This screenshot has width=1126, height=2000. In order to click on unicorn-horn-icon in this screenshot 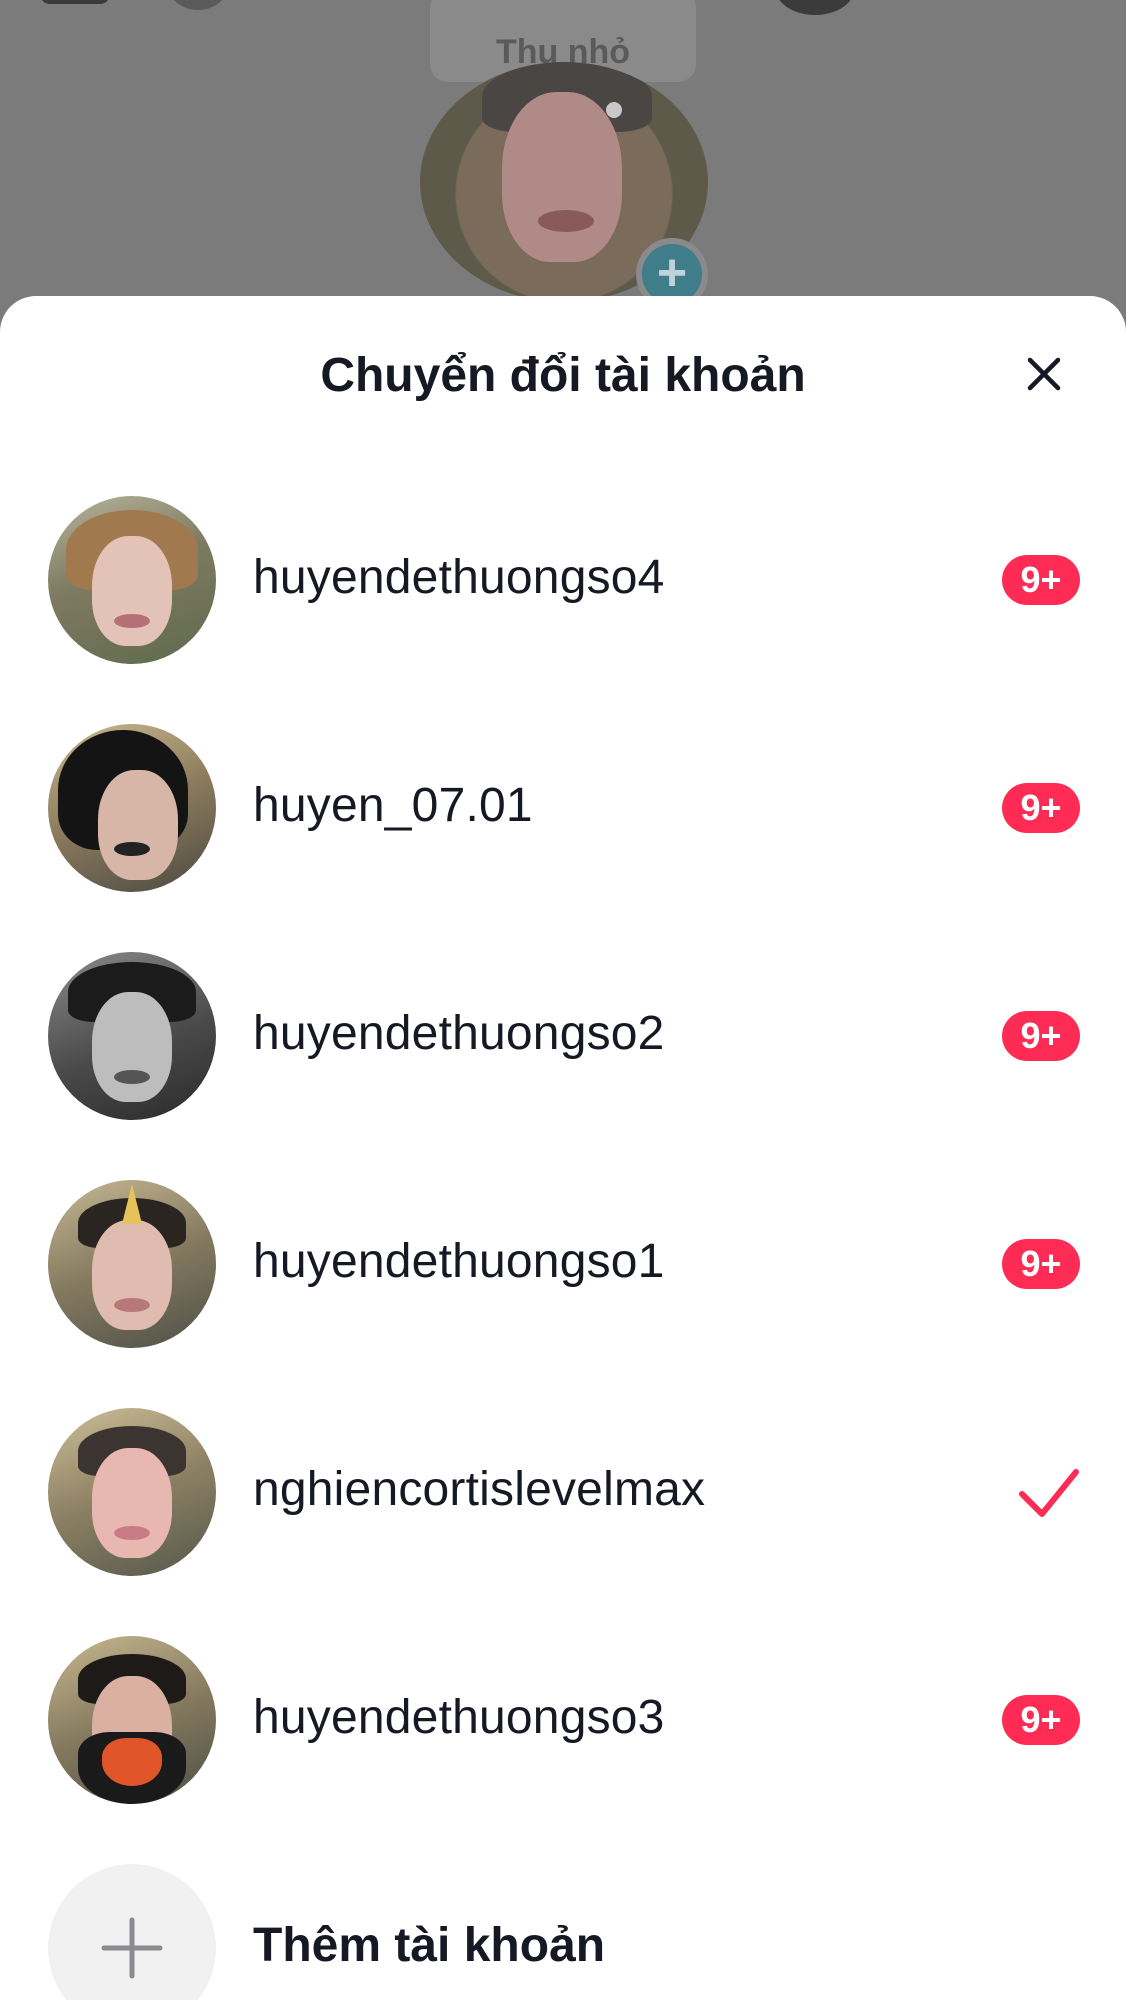, I will do `click(132, 1204)`.